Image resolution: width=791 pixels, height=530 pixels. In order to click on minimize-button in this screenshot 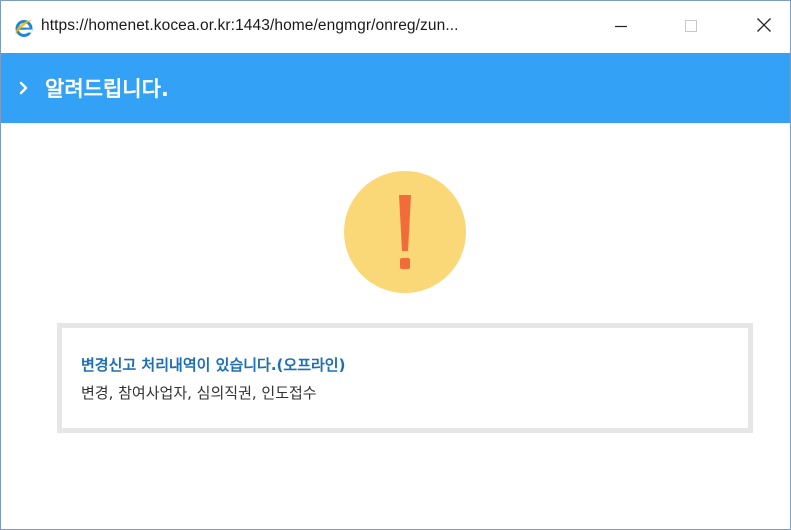, I will do `click(621, 27)`.